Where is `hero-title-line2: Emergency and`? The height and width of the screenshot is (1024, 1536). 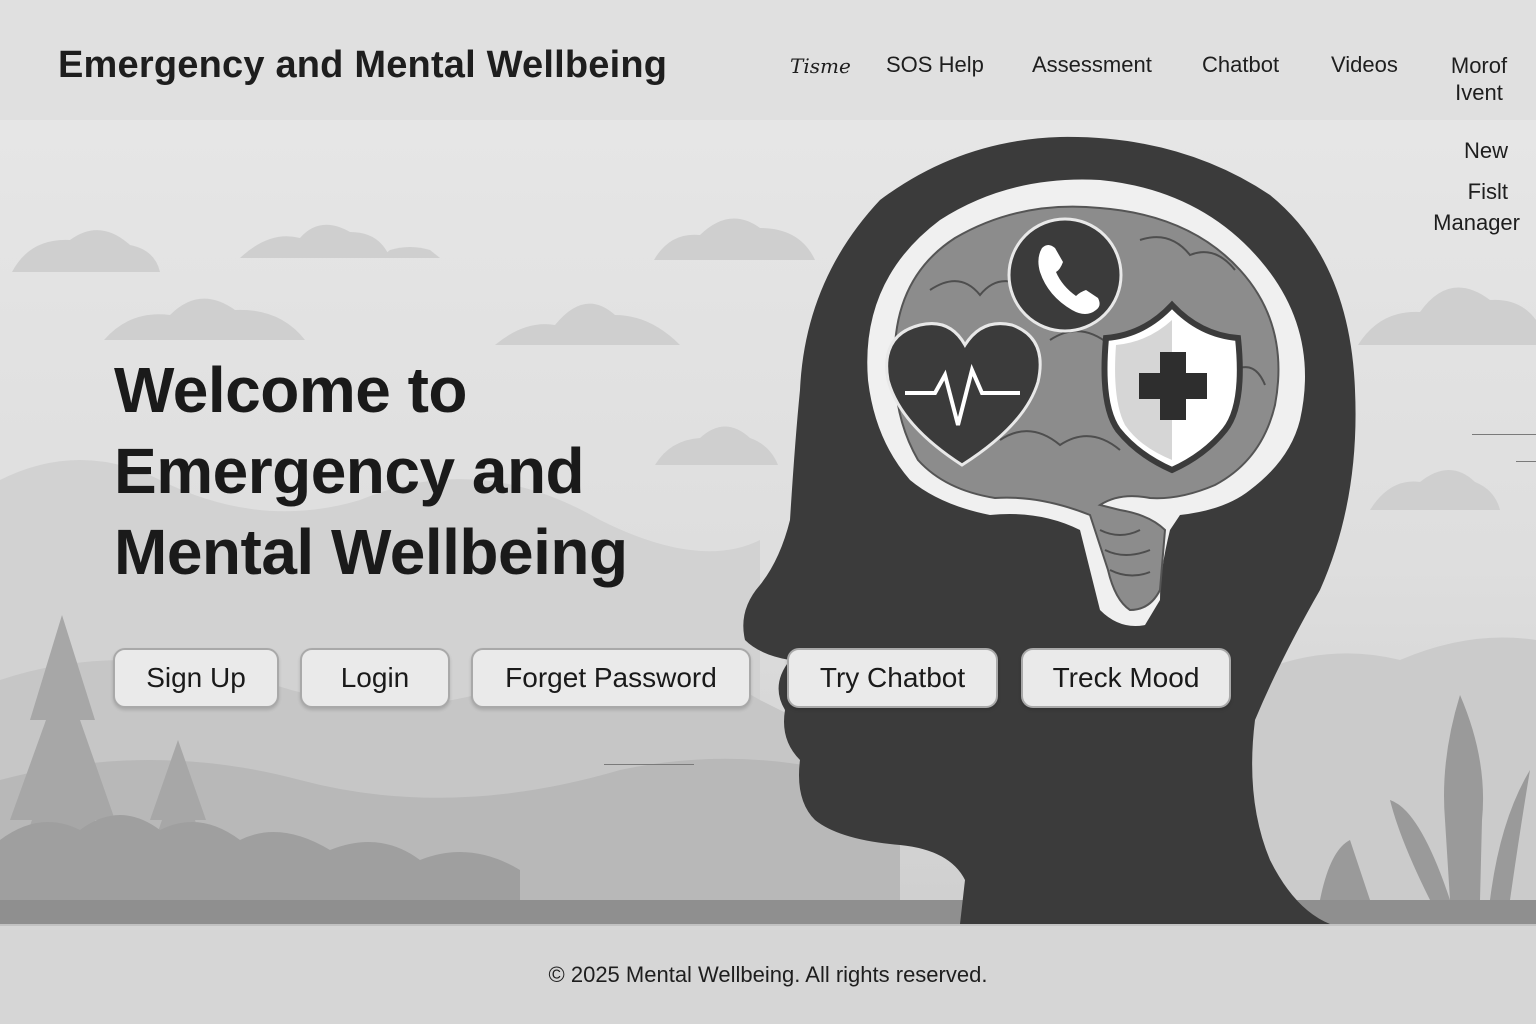 hero-title-line2: Emergency and is located at coordinates (349, 471).